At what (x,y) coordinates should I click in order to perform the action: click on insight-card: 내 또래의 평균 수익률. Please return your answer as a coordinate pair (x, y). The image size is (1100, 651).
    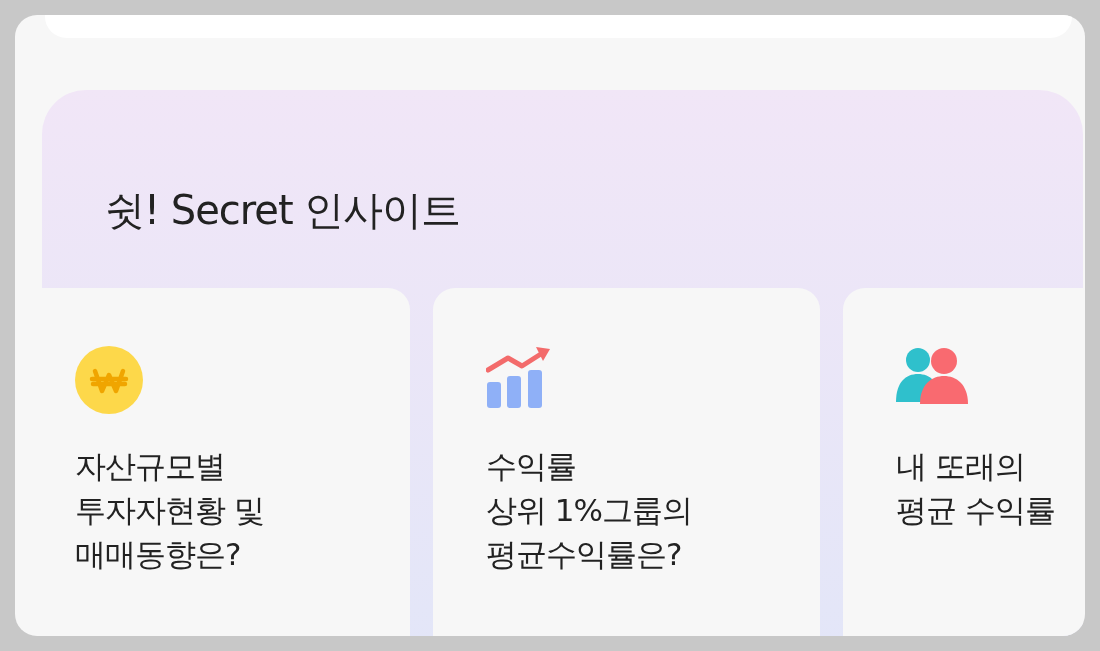
    Looking at the image, I should click on (963, 462).